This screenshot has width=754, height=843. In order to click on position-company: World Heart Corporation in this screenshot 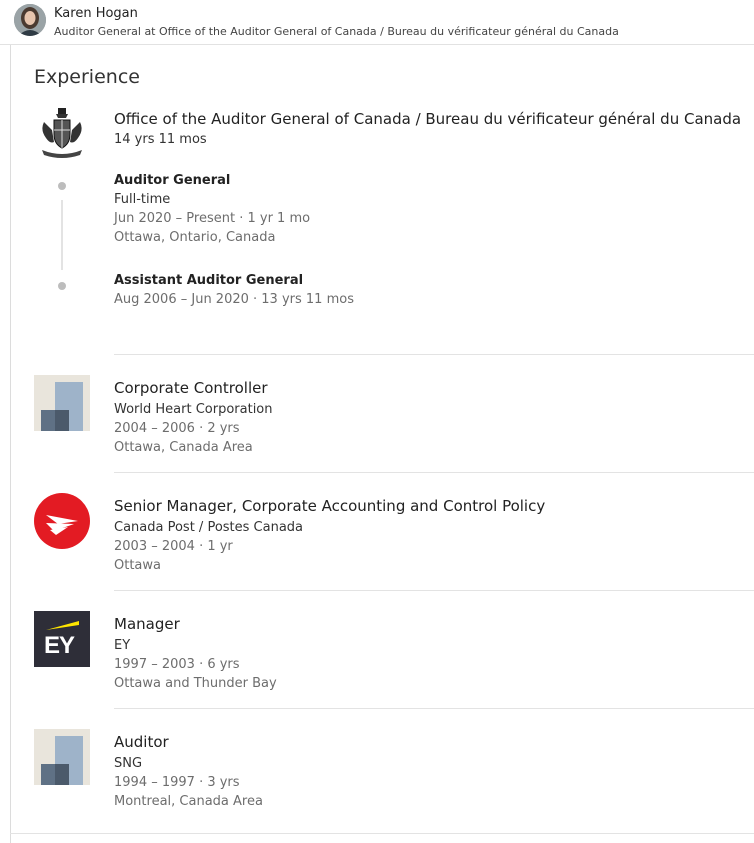, I will do `click(193, 409)`.